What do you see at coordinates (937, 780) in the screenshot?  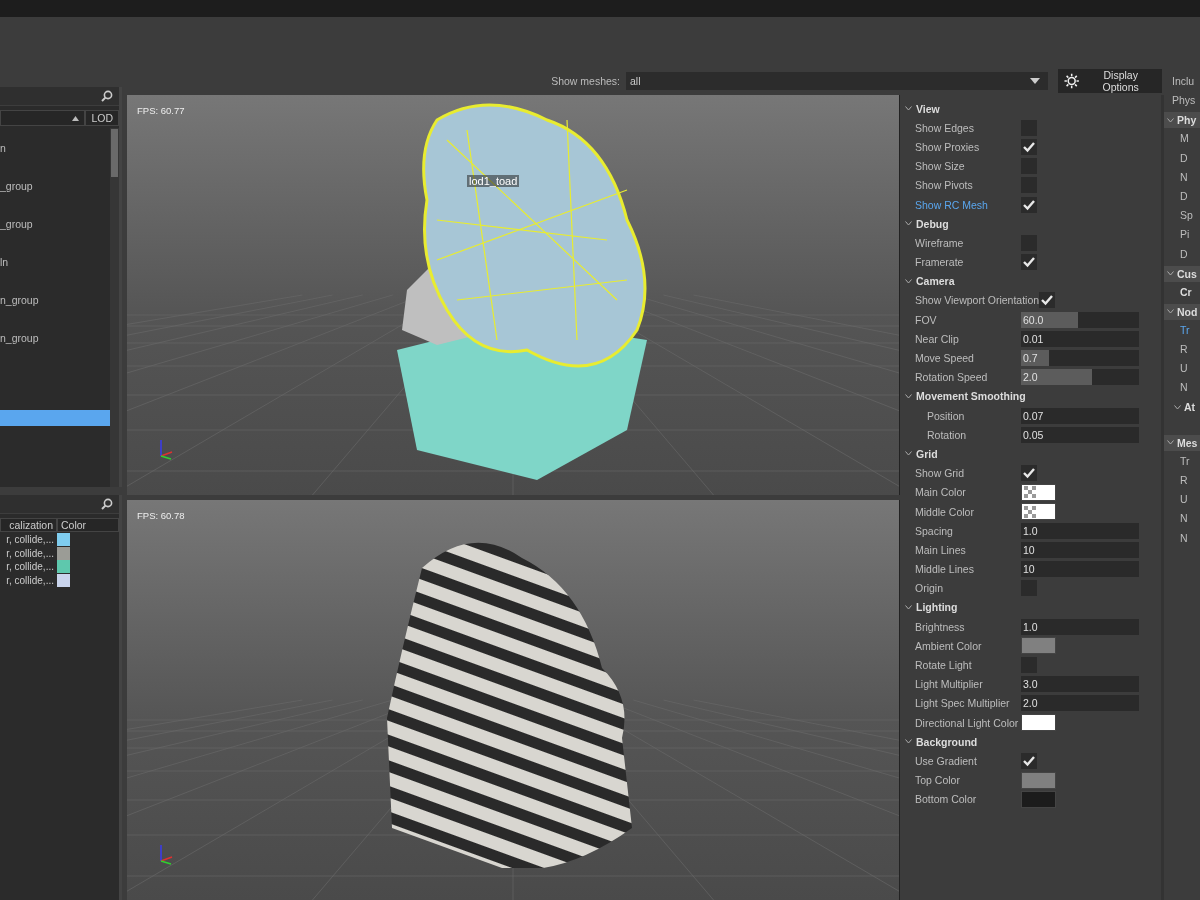 I see `property-label: Top Color` at bounding box center [937, 780].